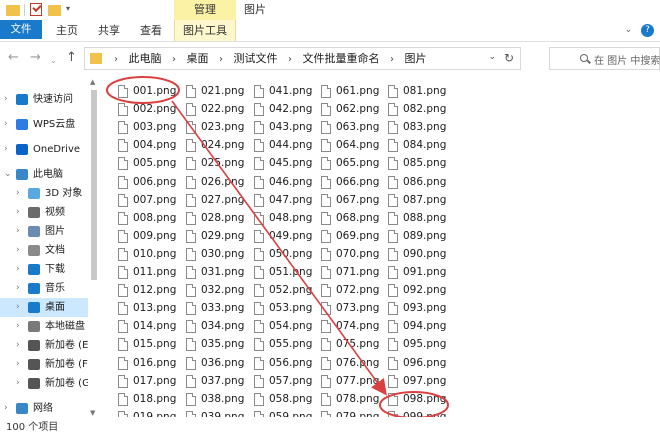 This screenshot has height=433, width=660. Describe the element at coordinates (289, 91) in the screenshot. I see `file-item: 041.png` at that location.